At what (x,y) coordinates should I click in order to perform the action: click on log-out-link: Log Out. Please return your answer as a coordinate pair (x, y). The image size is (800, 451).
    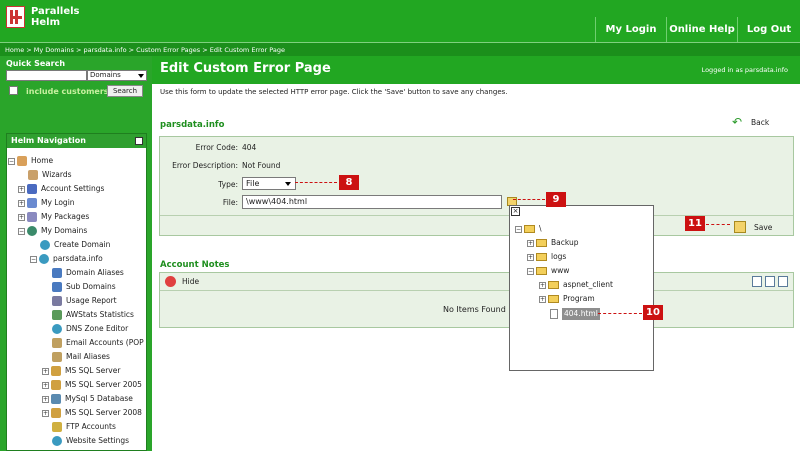
    Looking at the image, I should click on (768, 29).